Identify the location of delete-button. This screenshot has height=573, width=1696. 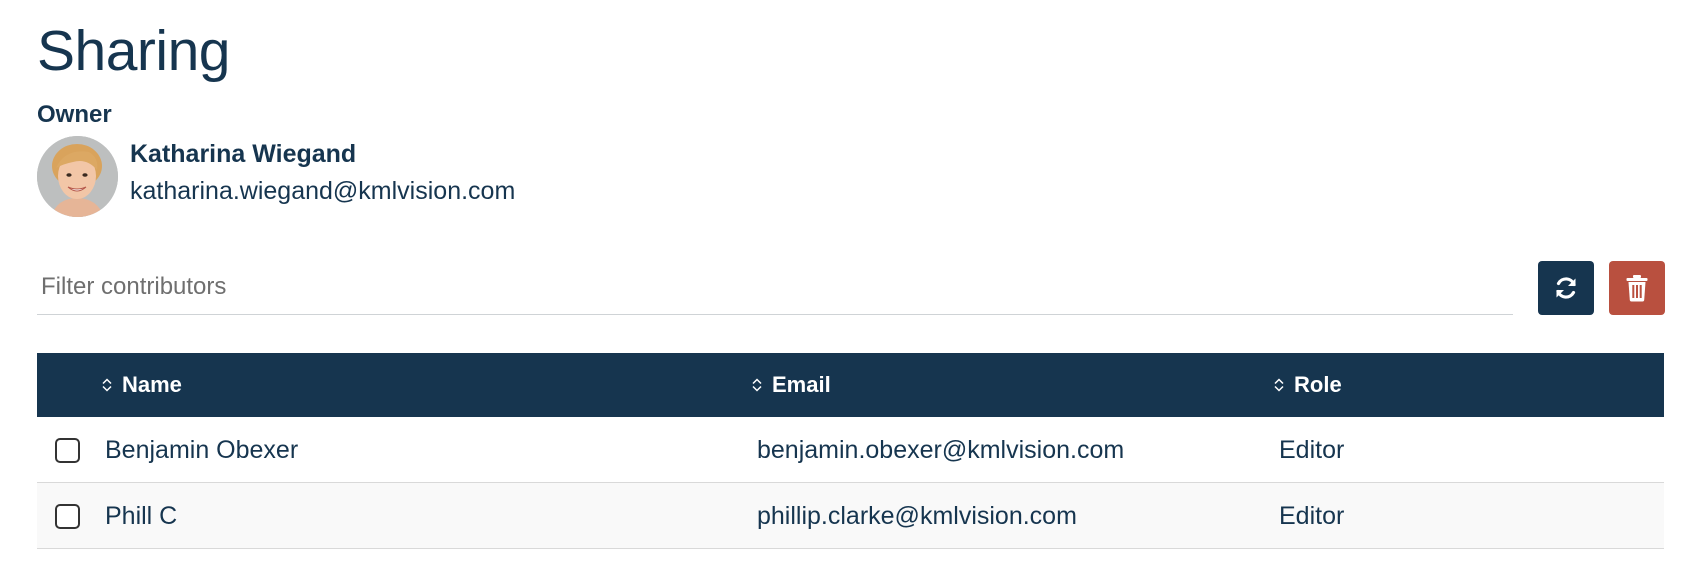
(1637, 288).